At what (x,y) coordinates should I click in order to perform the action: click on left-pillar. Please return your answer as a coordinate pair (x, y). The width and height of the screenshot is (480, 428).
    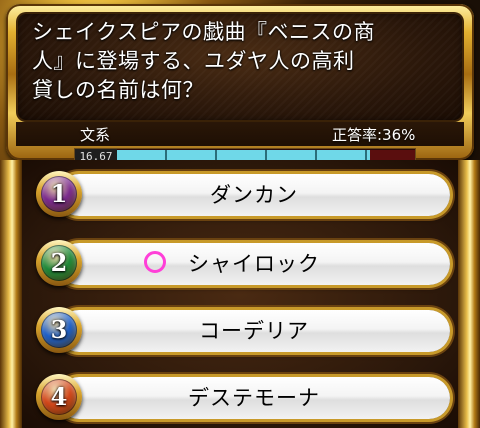
    Looking at the image, I should click on (11, 294).